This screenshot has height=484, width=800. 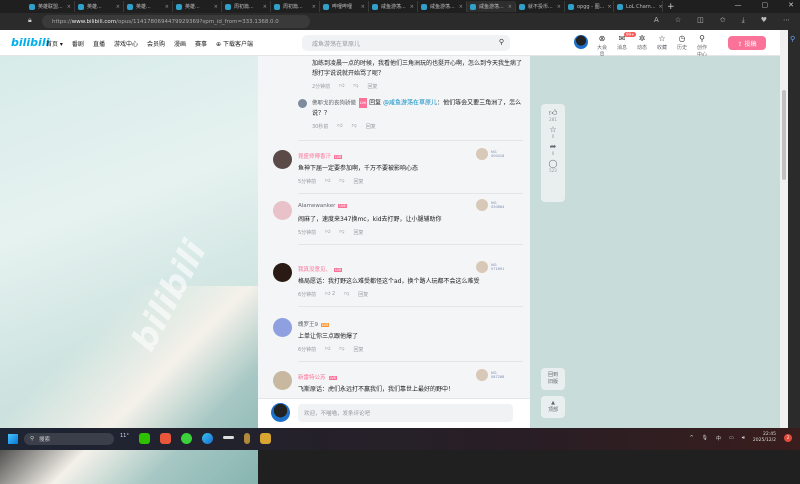 What do you see at coordinates (743, 438) in the screenshot?
I see `volume-icon: 🔊︎` at bounding box center [743, 438].